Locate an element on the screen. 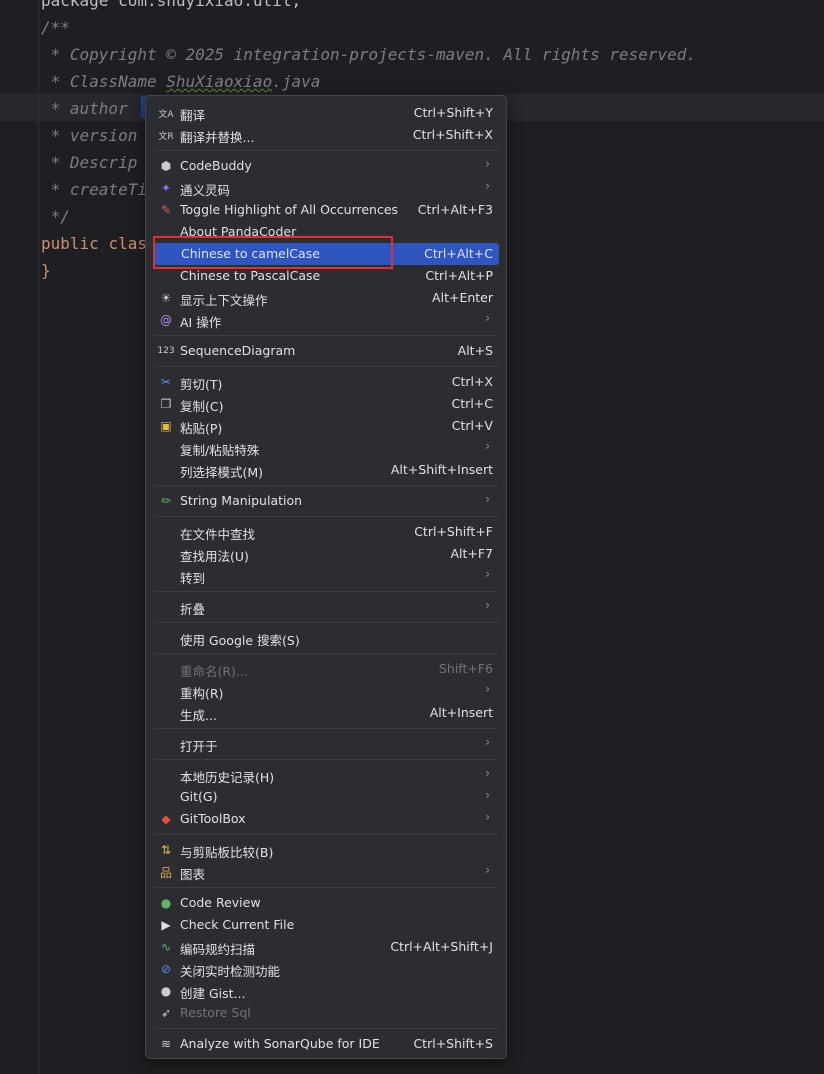 Image resolution: width=824 pixels, height=1074 pixels. menu-item-label: AI 操作 is located at coordinates (201, 322).